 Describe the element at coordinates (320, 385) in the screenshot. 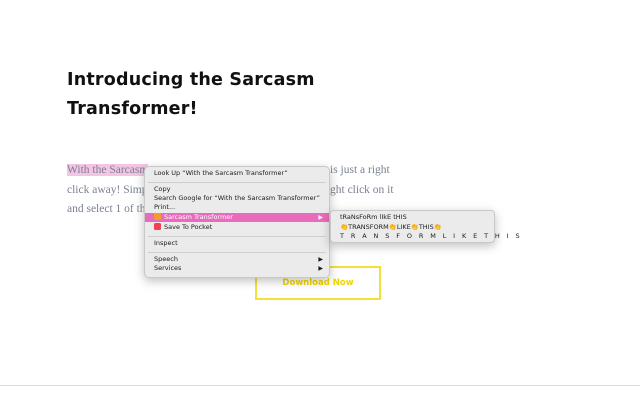

I see `footer-divider` at that location.